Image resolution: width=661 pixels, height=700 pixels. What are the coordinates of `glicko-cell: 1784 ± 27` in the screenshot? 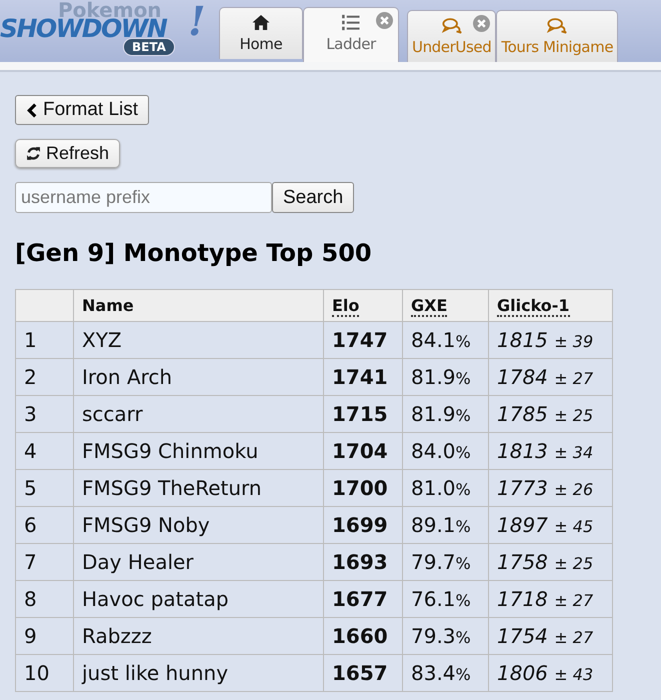 It's located at (550, 377).